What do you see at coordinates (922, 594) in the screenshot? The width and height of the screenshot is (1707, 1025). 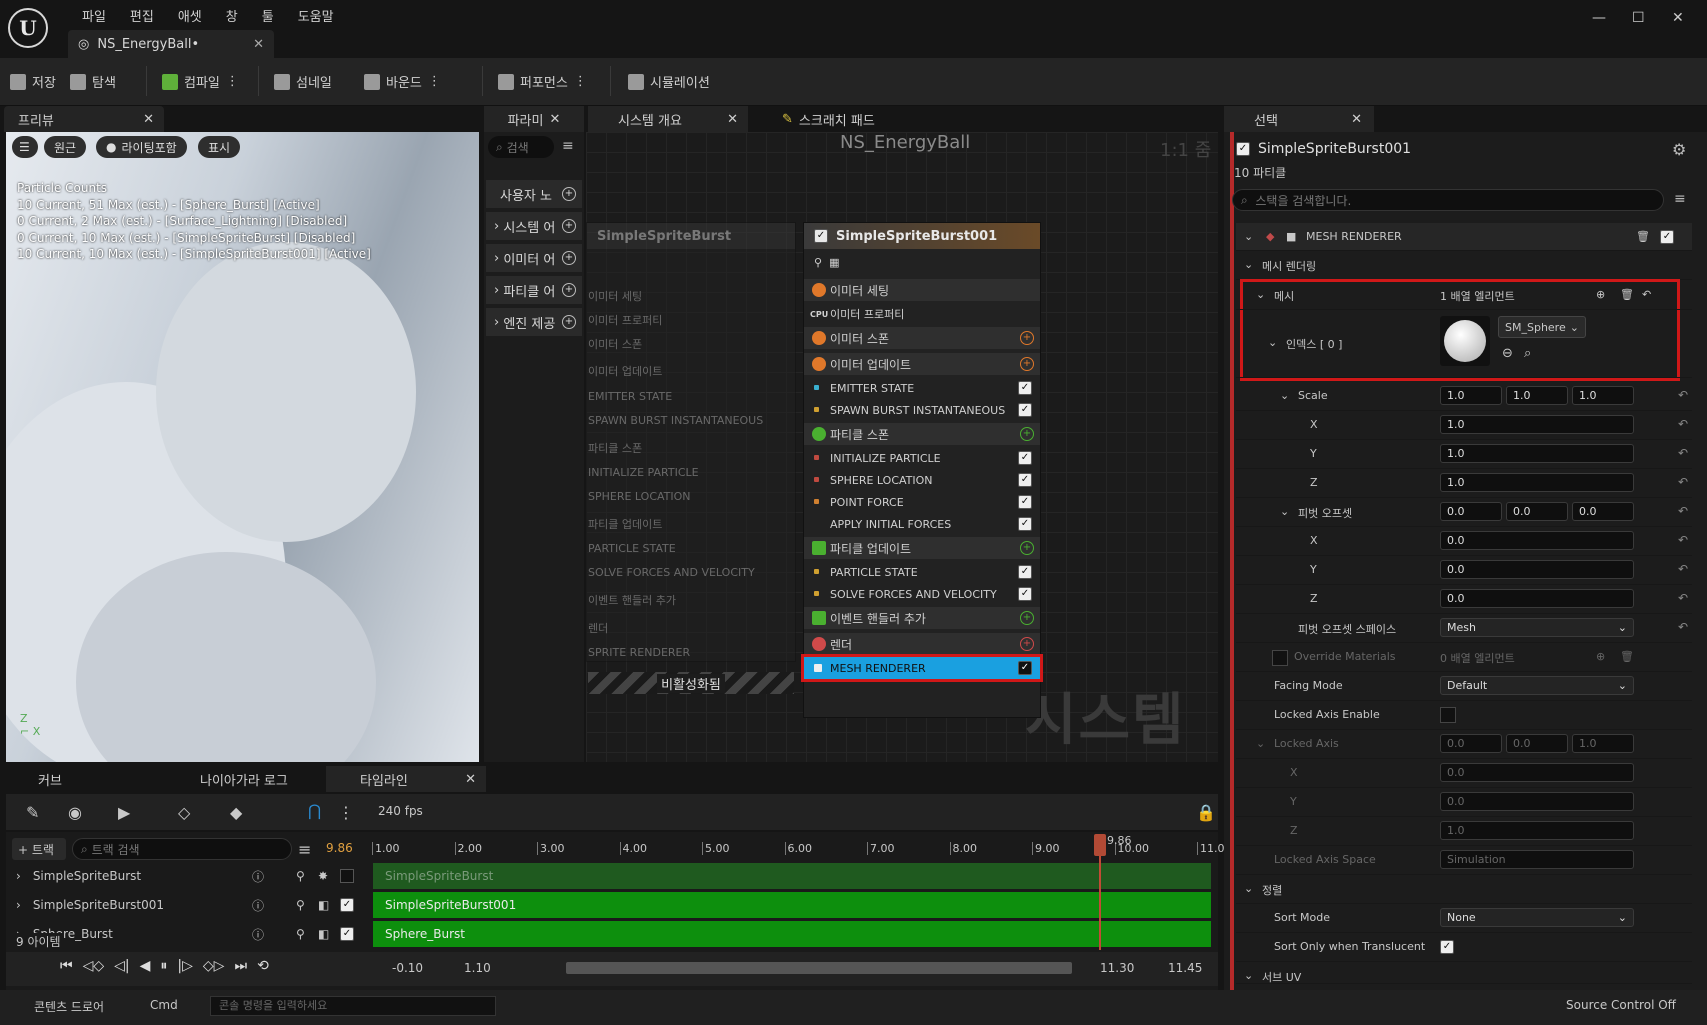 I see `module-row: SOLVE FORCES AND VELOCITY ✓` at bounding box center [922, 594].